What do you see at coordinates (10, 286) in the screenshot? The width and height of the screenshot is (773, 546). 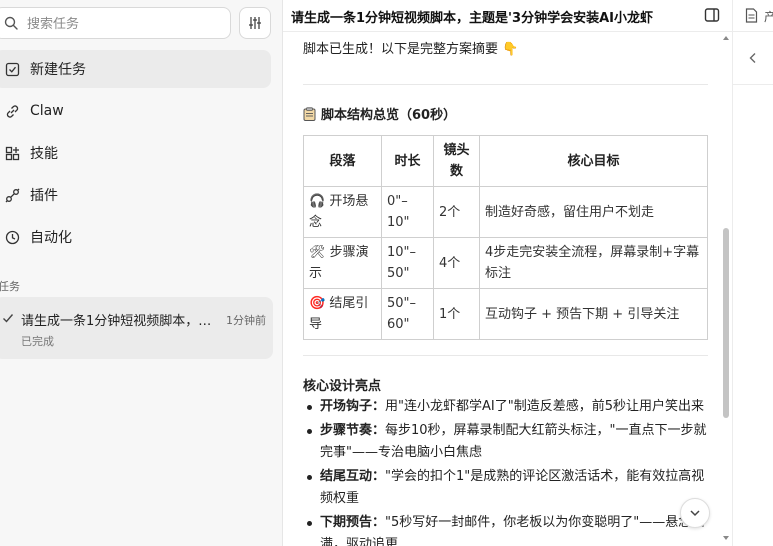 I see `tasks-section-label: 任务` at bounding box center [10, 286].